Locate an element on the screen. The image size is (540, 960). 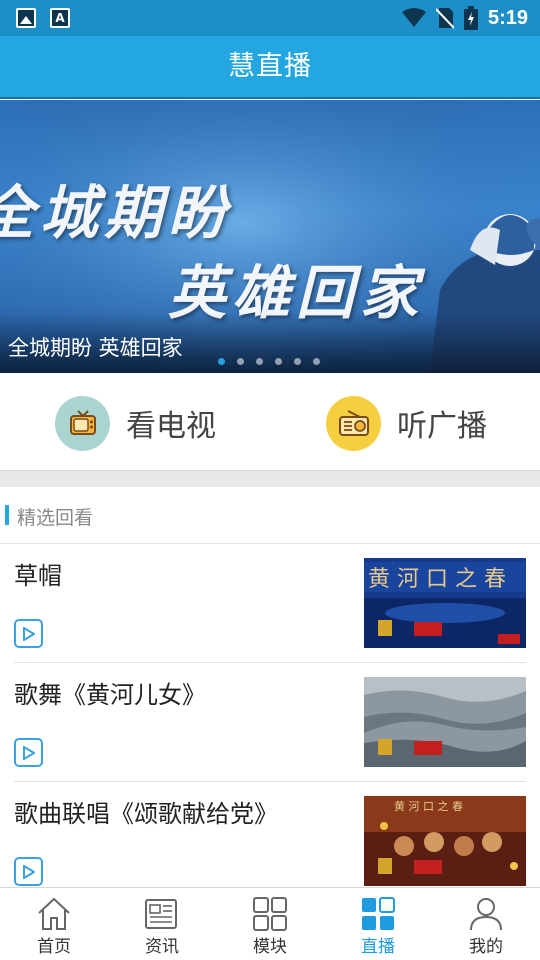
list-item: 歌舞《黄河儿女》 is located at coordinates (270, 722).